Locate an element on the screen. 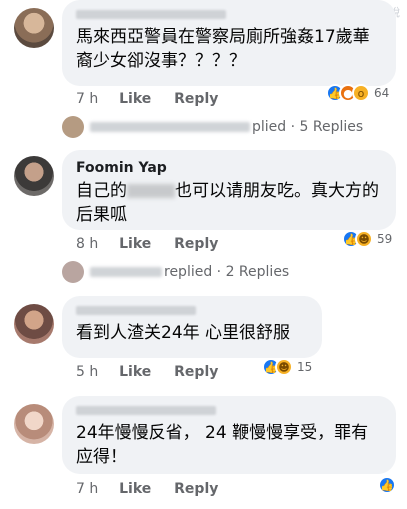 This screenshot has height=509, width=407. comment-bubble: 24年慢慢反省， 24 鞭慢慢享受，罪有应得！ is located at coordinates (229, 435).